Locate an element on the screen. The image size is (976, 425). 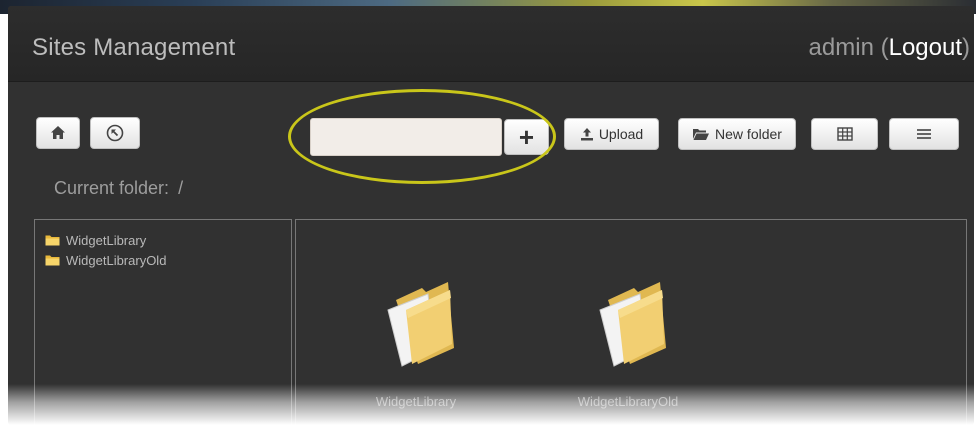
grid-view-button is located at coordinates (844, 134).